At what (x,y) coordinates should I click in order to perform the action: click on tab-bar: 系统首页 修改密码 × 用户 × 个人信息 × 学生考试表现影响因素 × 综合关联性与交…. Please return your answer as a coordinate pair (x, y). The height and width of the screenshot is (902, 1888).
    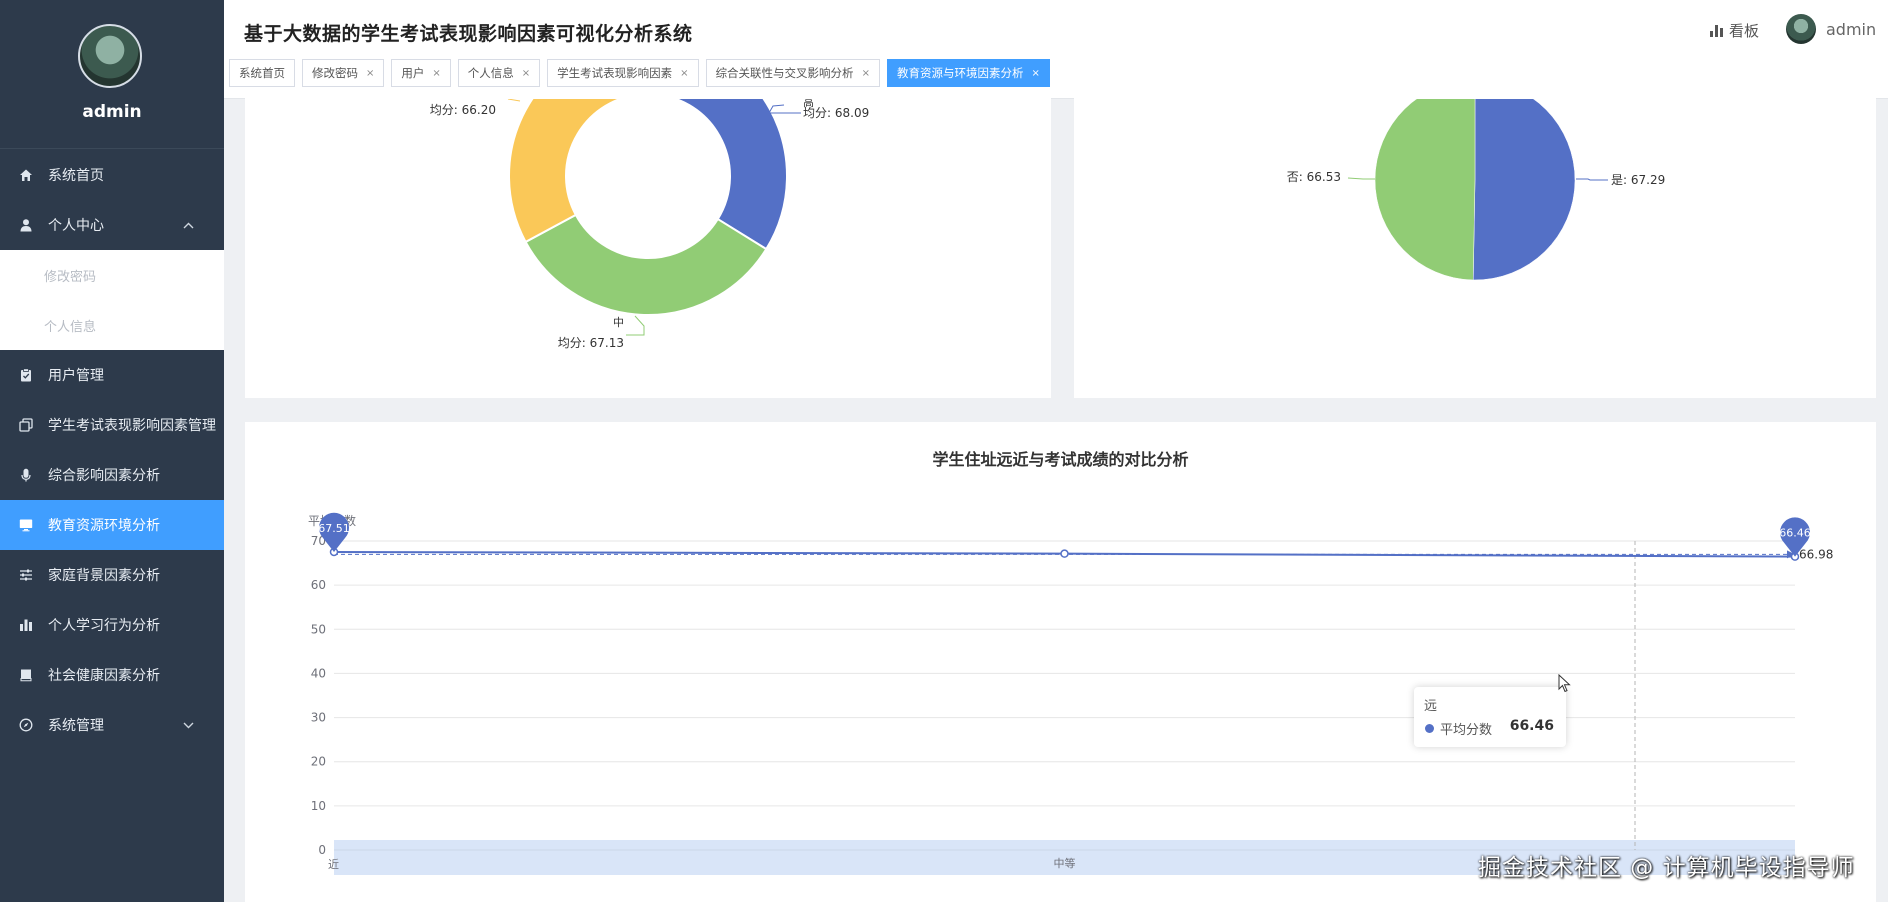
    Looking at the image, I should click on (643, 73).